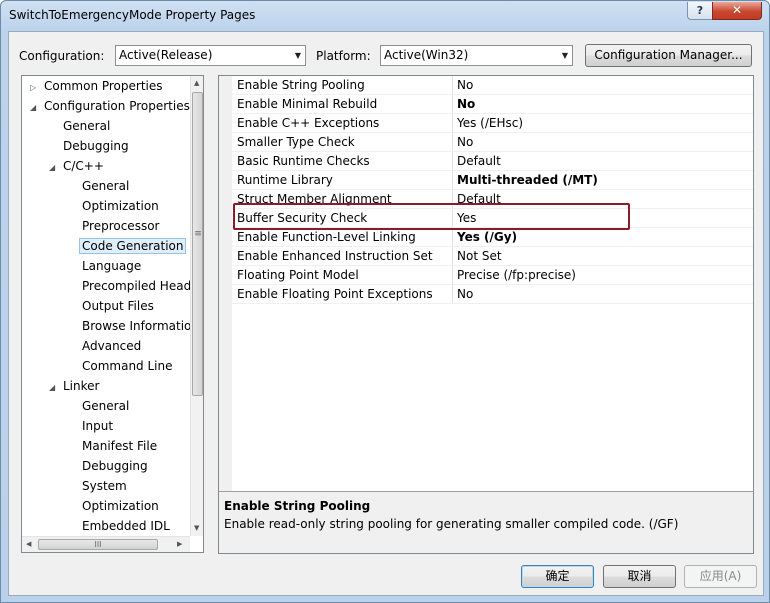  Describe the element at coordinates (492, 85) in the screenshot. I see `property-row: Enable String Pooling No` at that location.